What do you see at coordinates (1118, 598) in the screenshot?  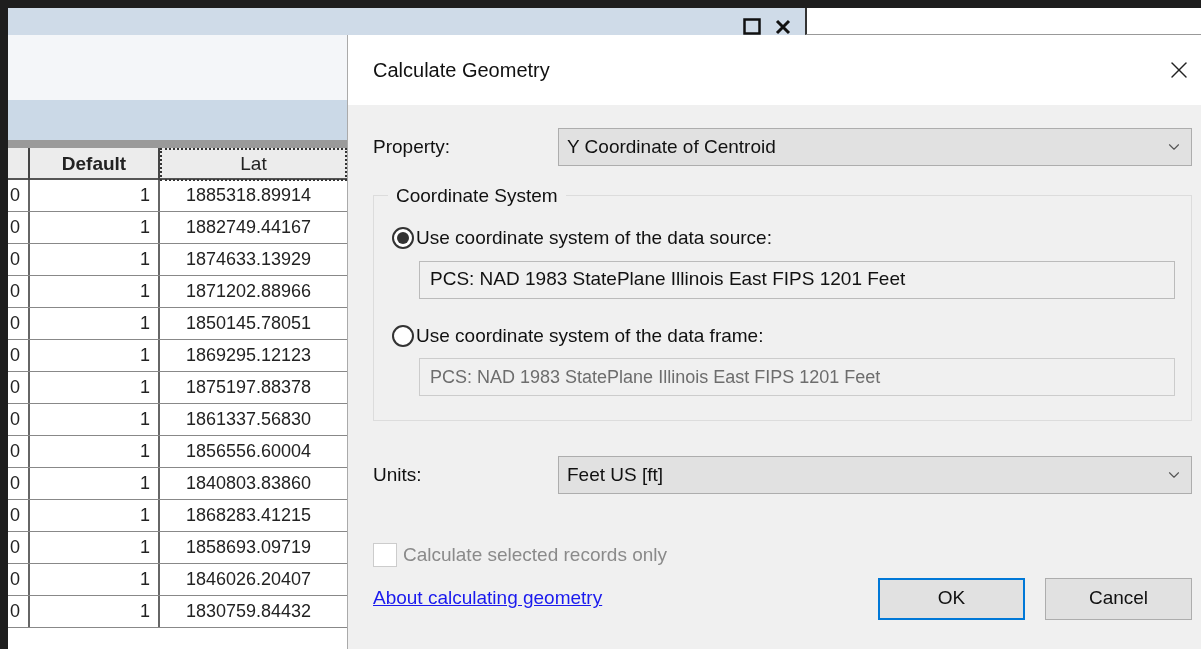 I see `dialog-button: Cancel` at bounding box center [1118, 598].